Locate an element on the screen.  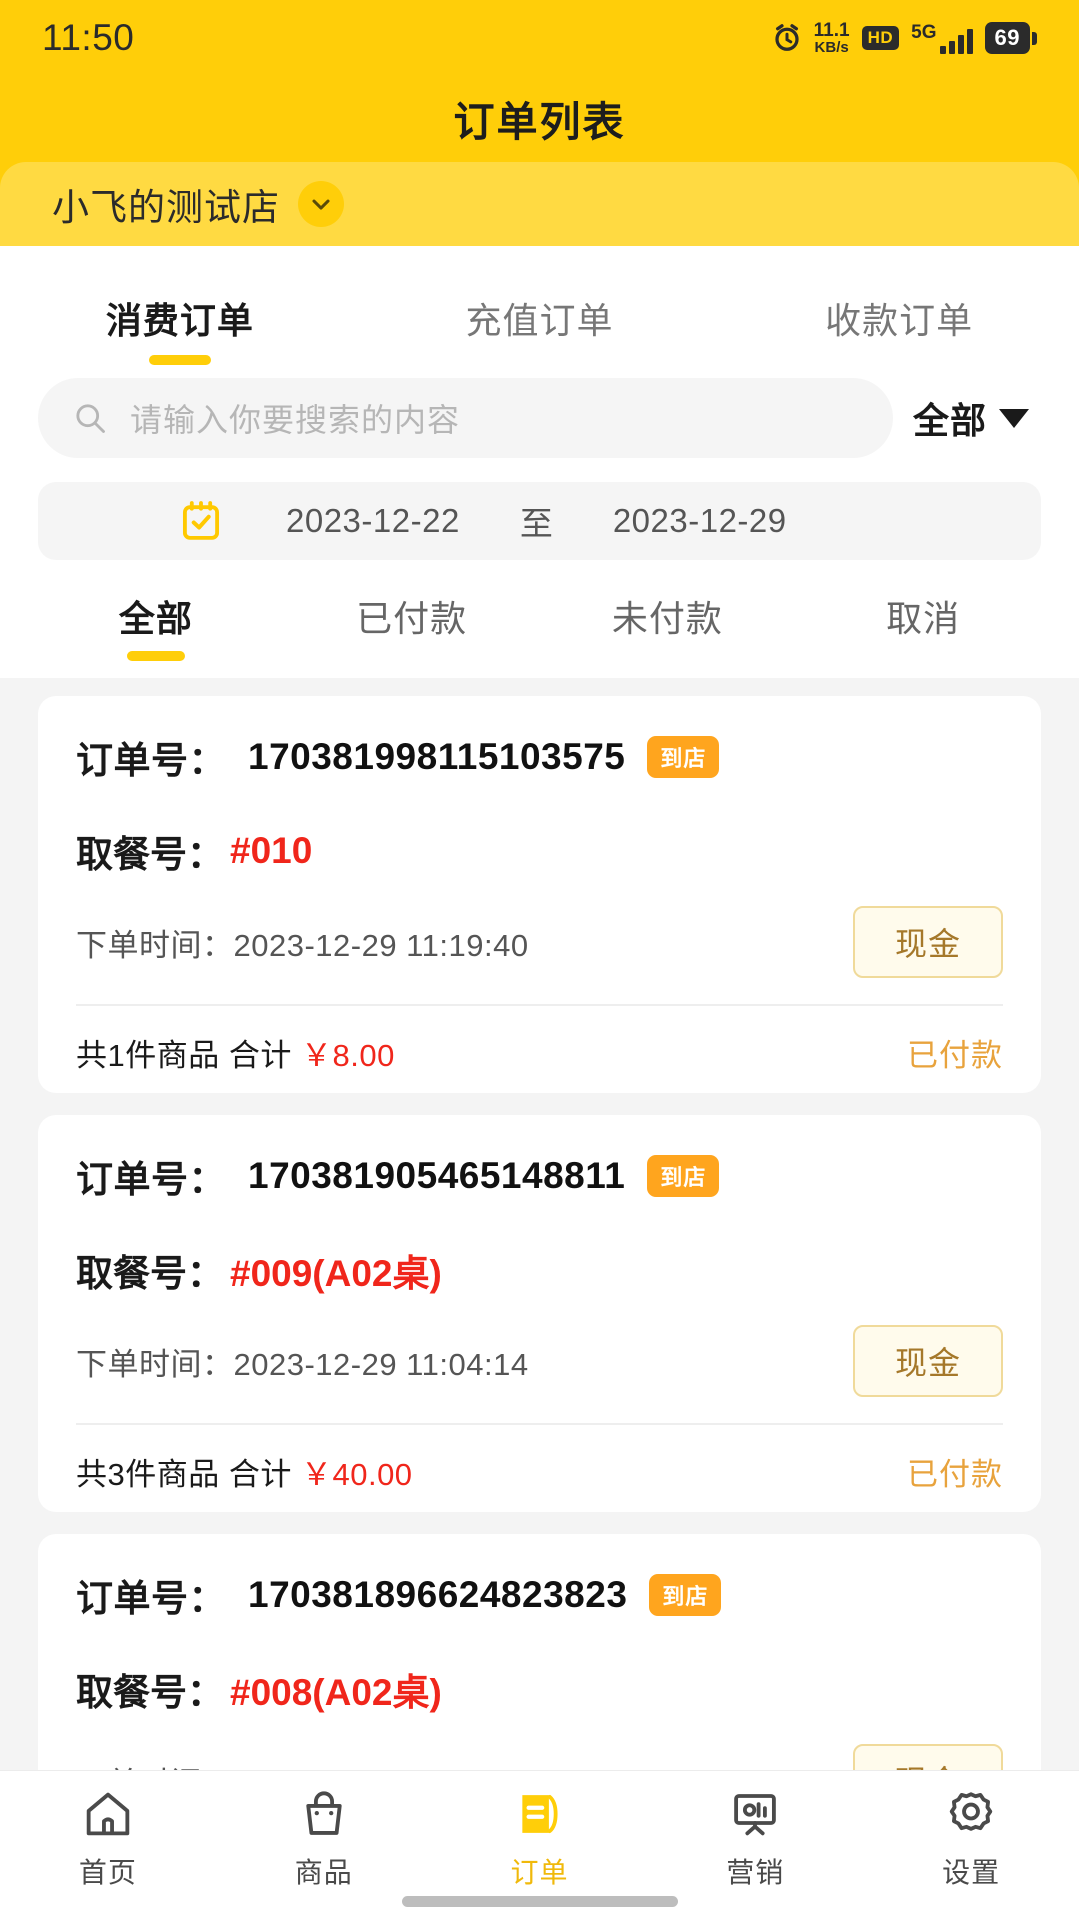
tab-recharge-orders: 充值订单 is located at coordinates (540, 328).